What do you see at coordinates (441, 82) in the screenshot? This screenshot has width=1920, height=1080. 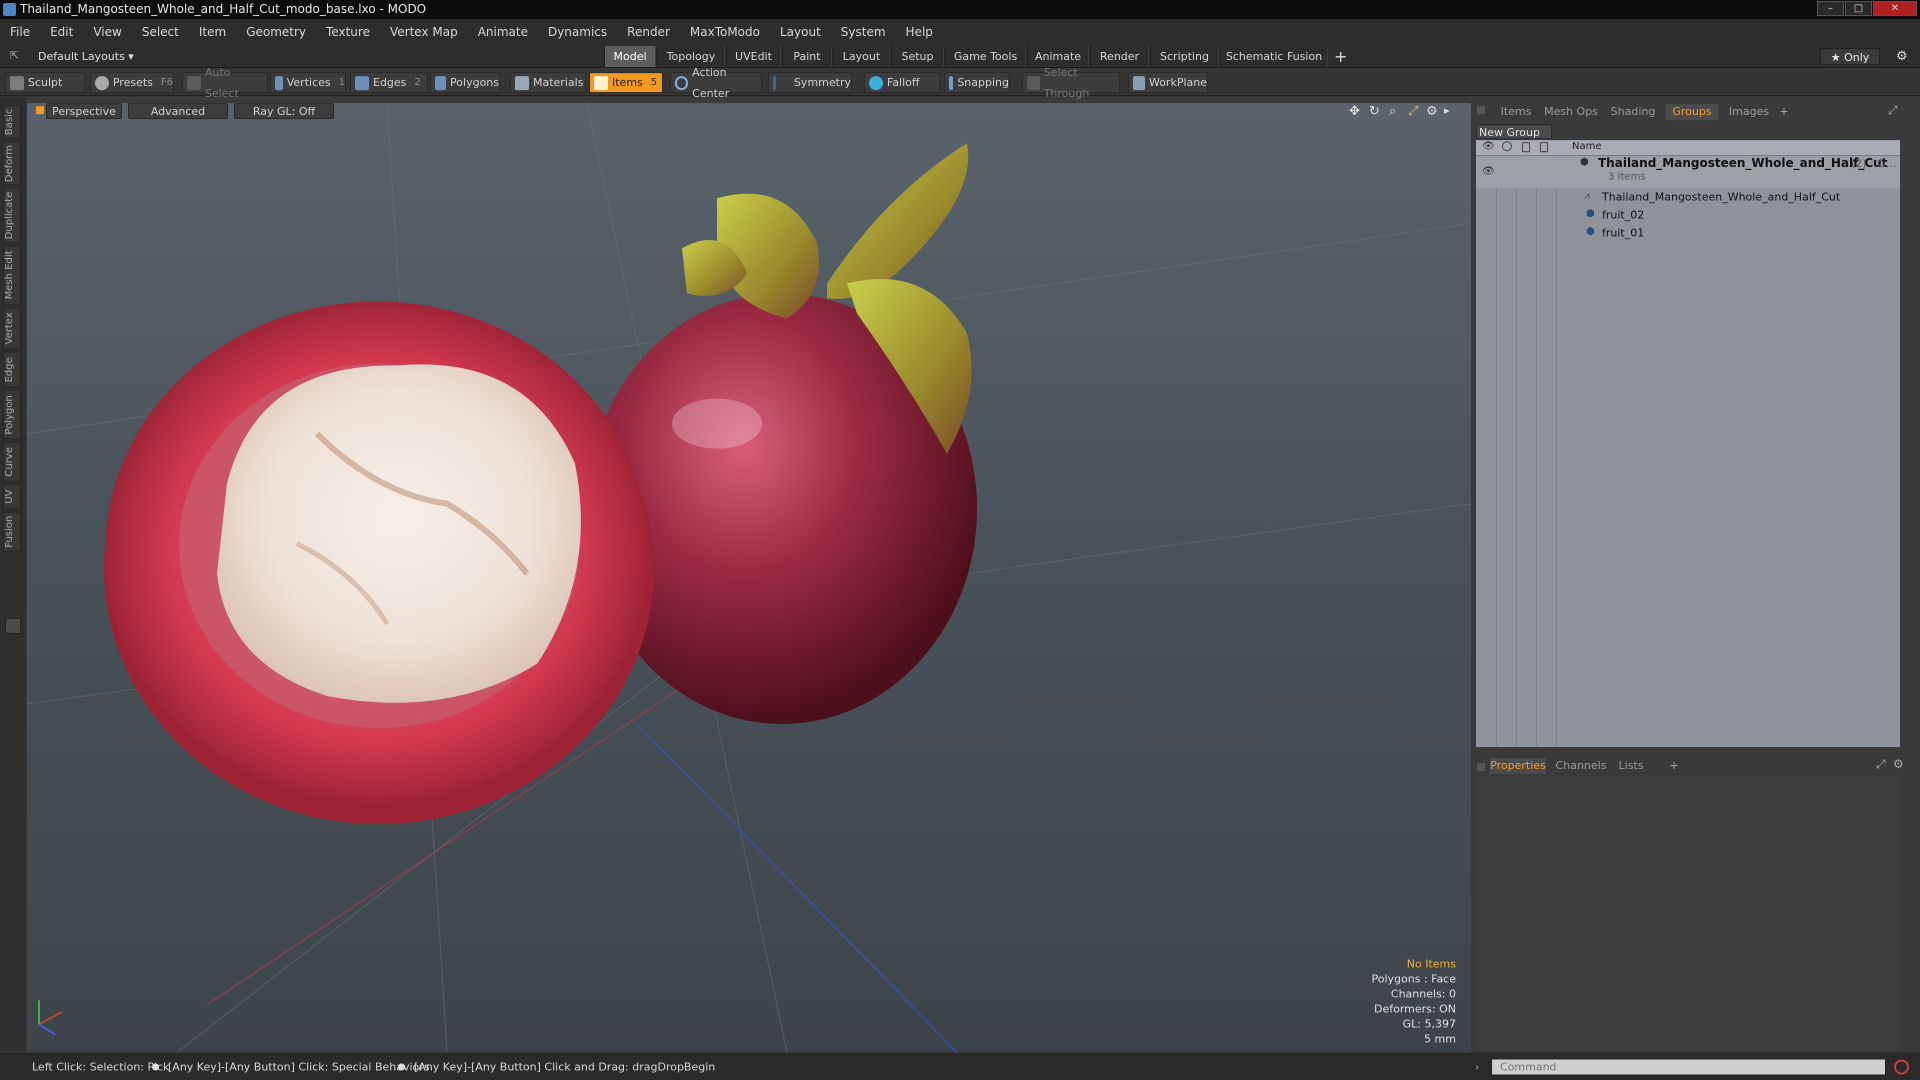 I see `polygons-icon` at bounding box center [441, 82].